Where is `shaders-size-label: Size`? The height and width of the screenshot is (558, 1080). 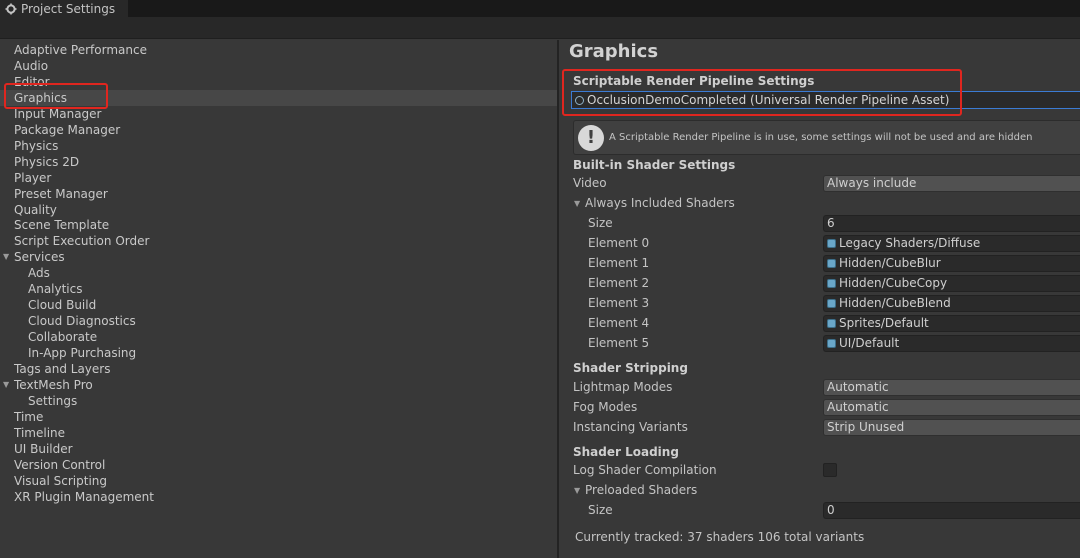 shaders-size-label: Size is located at coordinates (600, 223).